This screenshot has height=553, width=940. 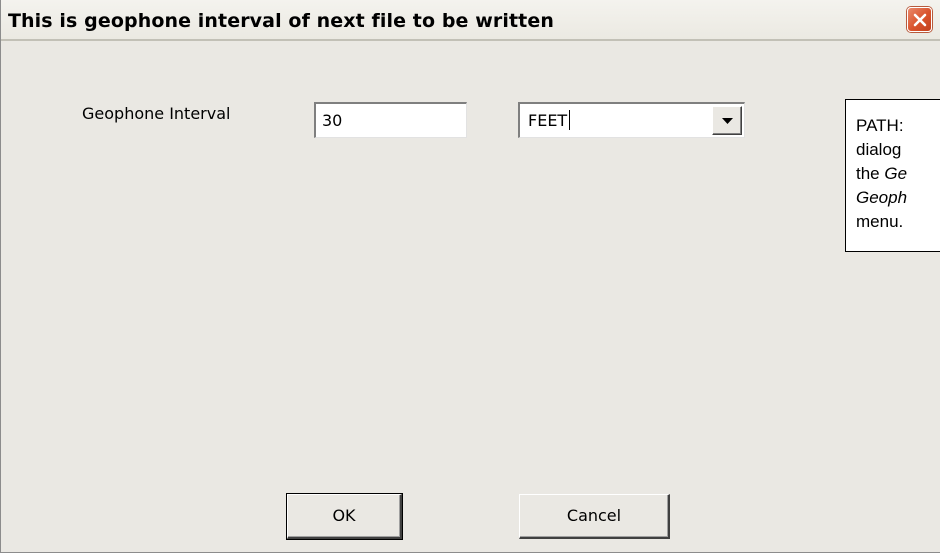 I want to click on dropdown-arrow-button, so click(x=727, y=120).